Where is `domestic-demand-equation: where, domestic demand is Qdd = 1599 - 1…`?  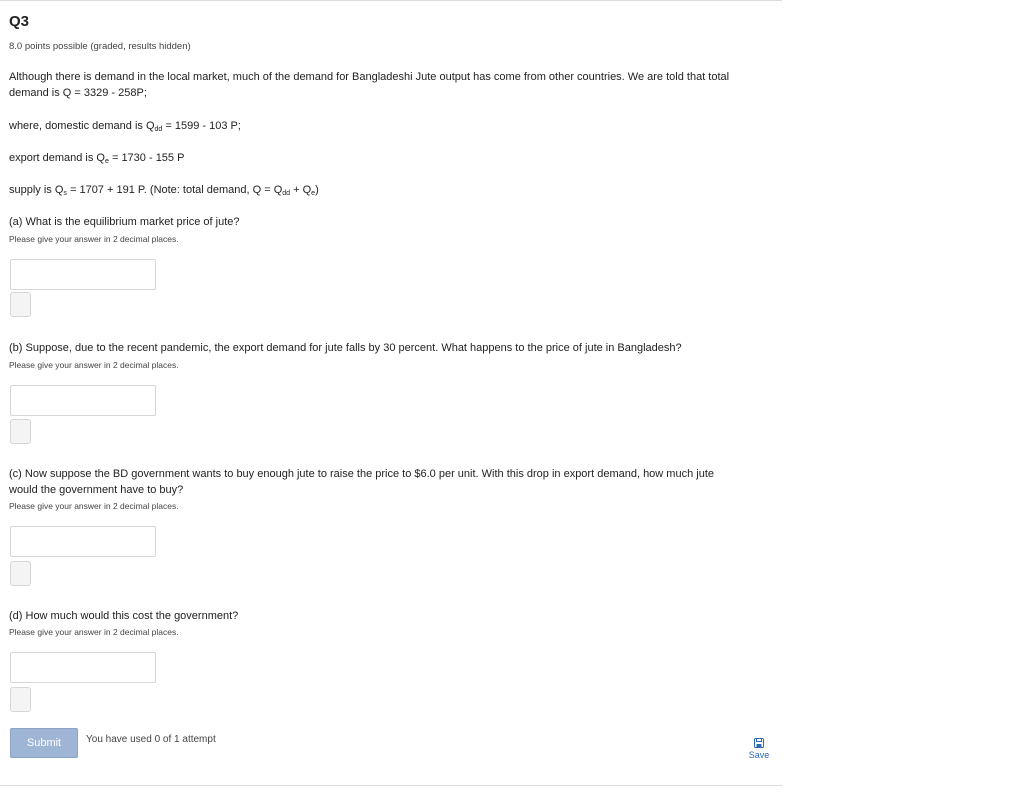 domestic-demand-equation: where, domestic demand is Qdd = 1599 - 1… is located at coordinates (396, 127).